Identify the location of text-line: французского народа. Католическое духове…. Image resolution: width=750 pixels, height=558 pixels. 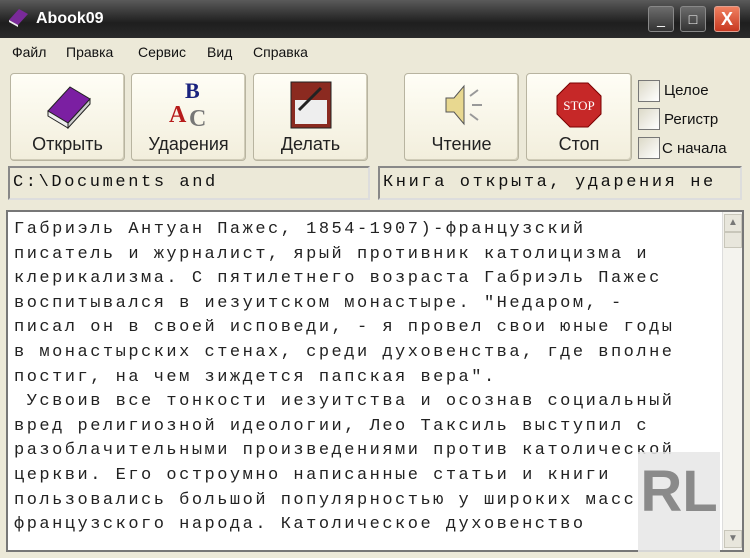
(300, 525).